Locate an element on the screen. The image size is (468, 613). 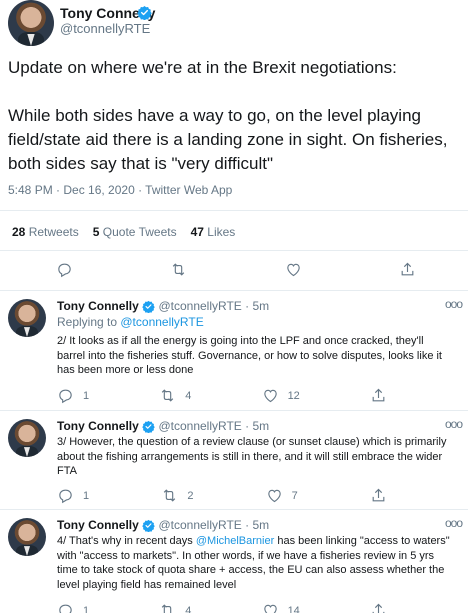
author-handle: @tconnellyRTE is located at coordinates (105, 28).